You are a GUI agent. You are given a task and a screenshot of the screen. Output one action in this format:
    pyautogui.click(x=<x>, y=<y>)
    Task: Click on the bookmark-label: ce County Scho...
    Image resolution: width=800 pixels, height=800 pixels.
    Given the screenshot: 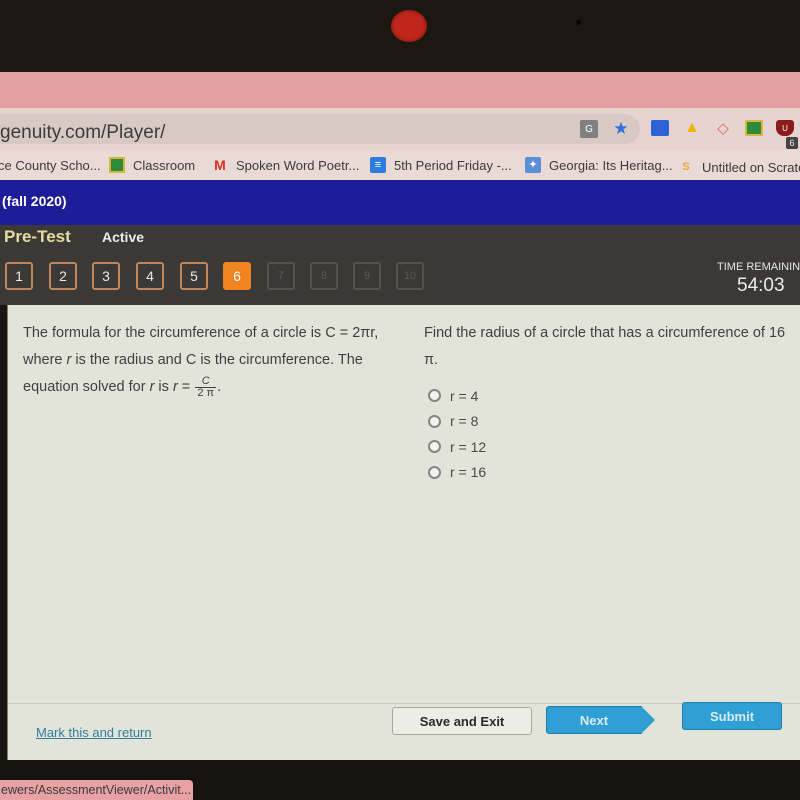 What is the action you would take?
    pyautogui.click(x=50, y=165)
    